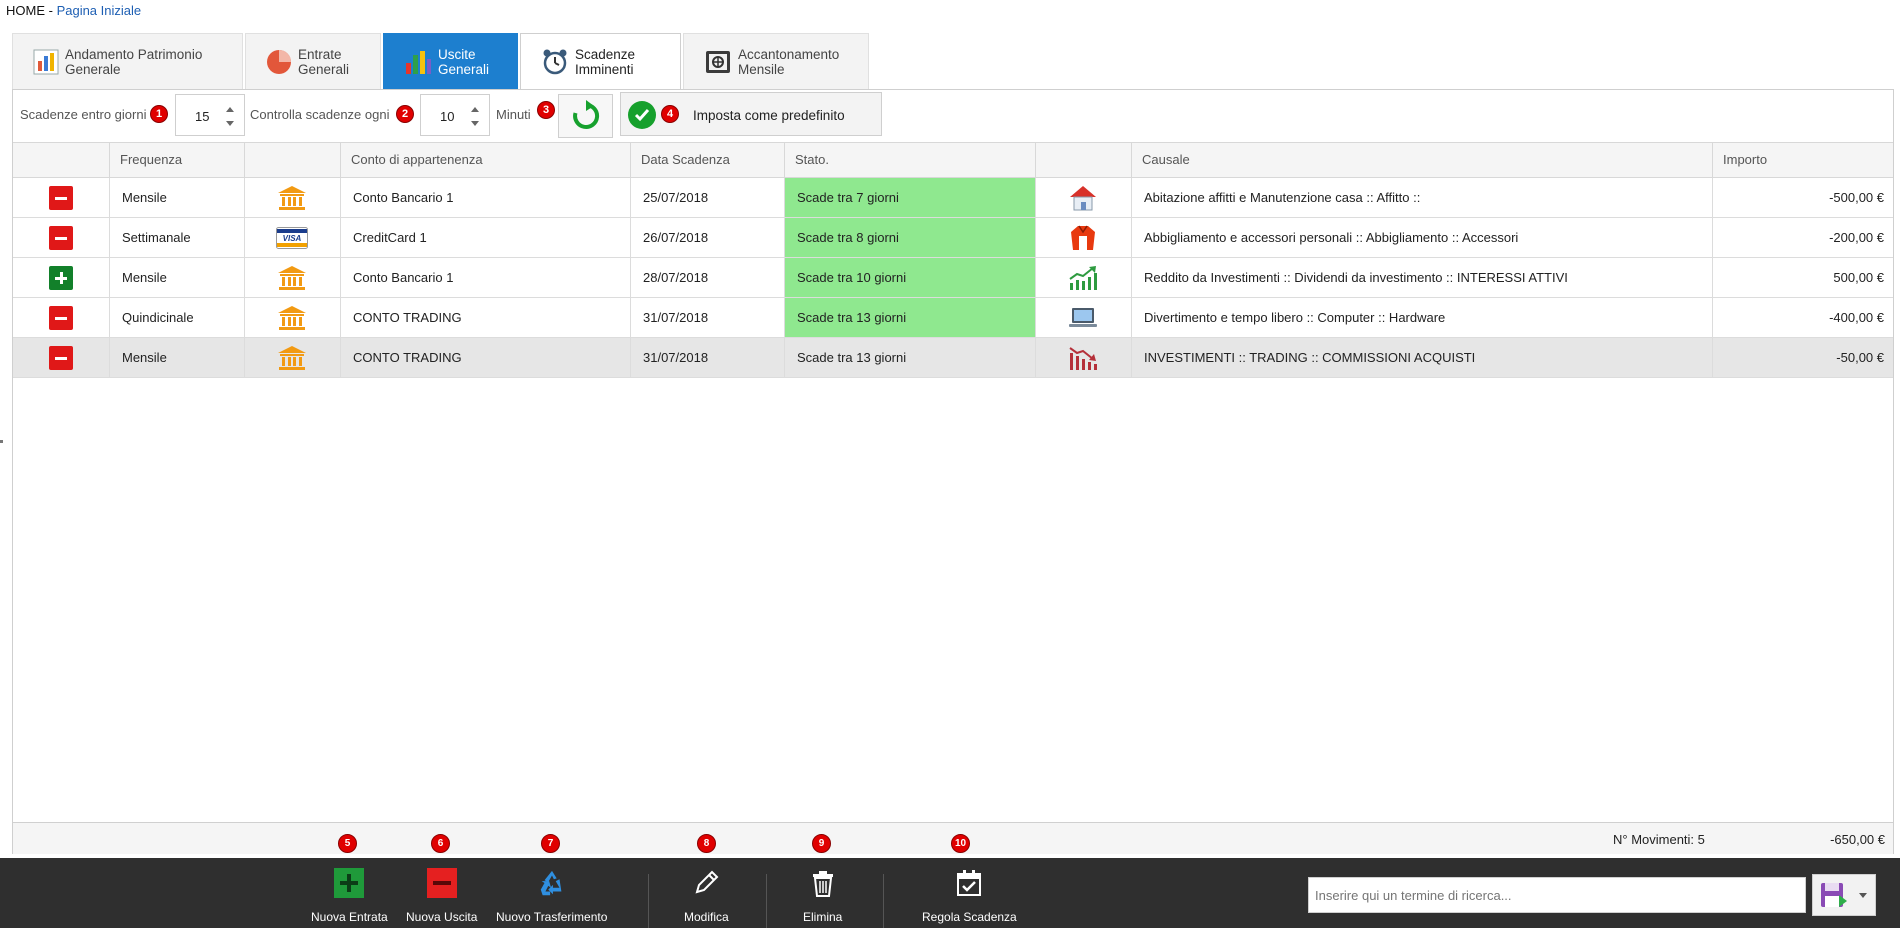  Describe the element at coordinates (910, 317) in the screenshot. I see `stato-cell: Scade tra 13 giorni` at that location.